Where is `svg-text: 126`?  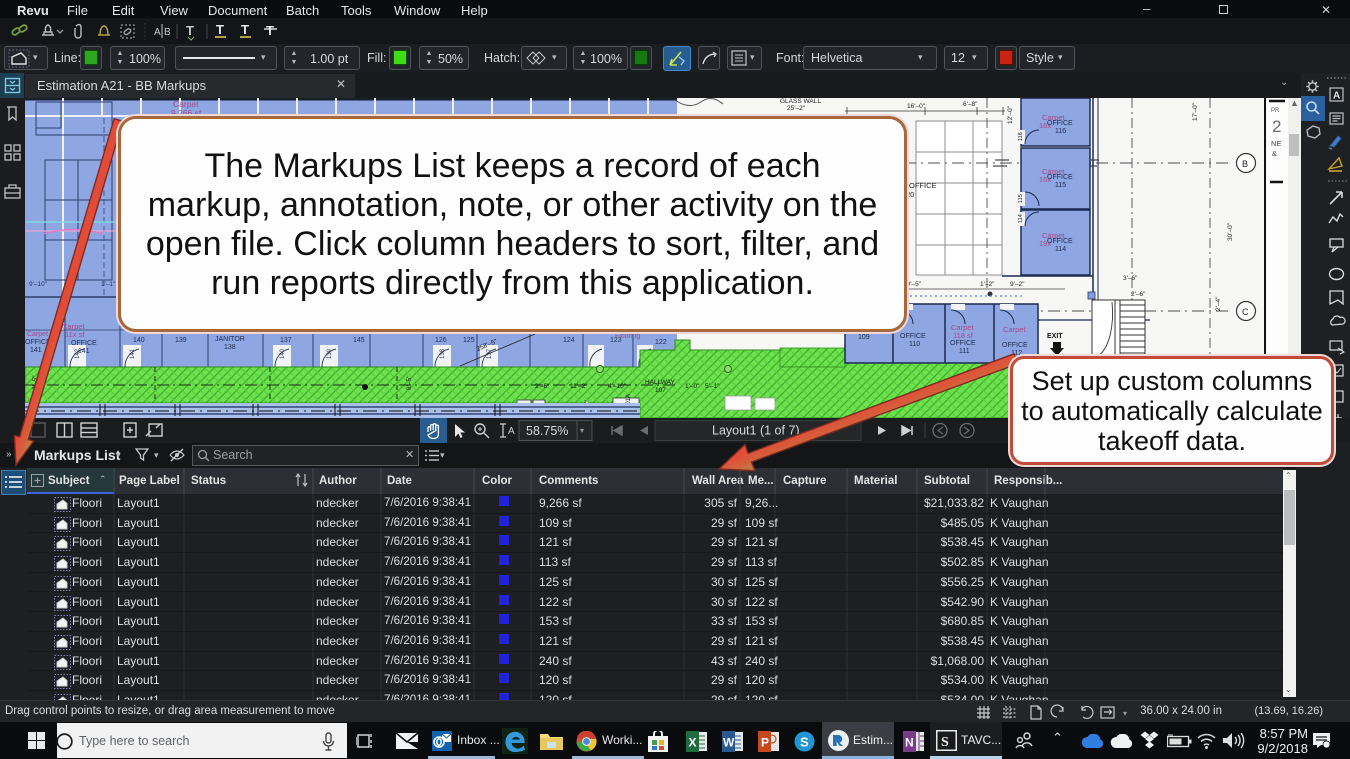 svg-text: 126 is located at coordinates (441, 340).